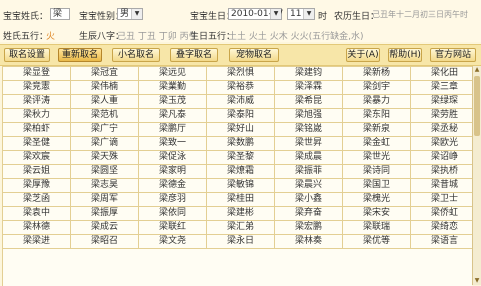 The height and width of the screenshot is (286, 481). I want to click on name-cell: 梁圣健, so click(37, 143).